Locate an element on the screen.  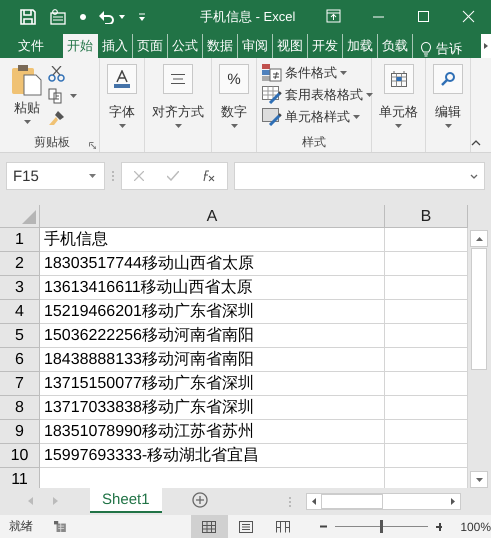
copy-button is located at coordinates (62, 96).